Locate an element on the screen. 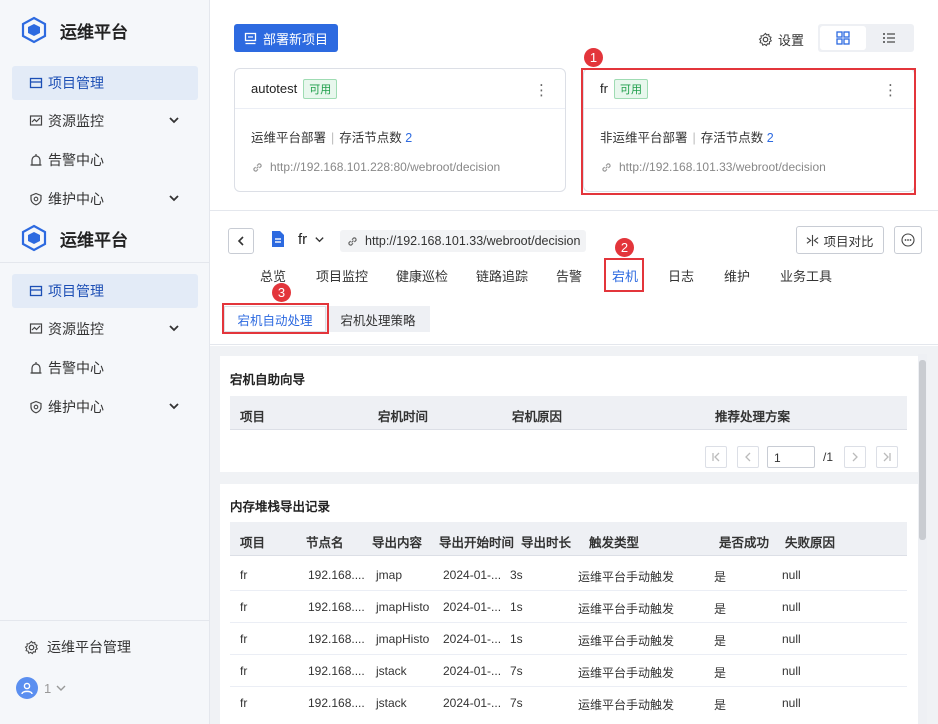 The width and height of the screenshot is (938, 724). column-header: 宕机原因 is located at coordinates (537, 417).